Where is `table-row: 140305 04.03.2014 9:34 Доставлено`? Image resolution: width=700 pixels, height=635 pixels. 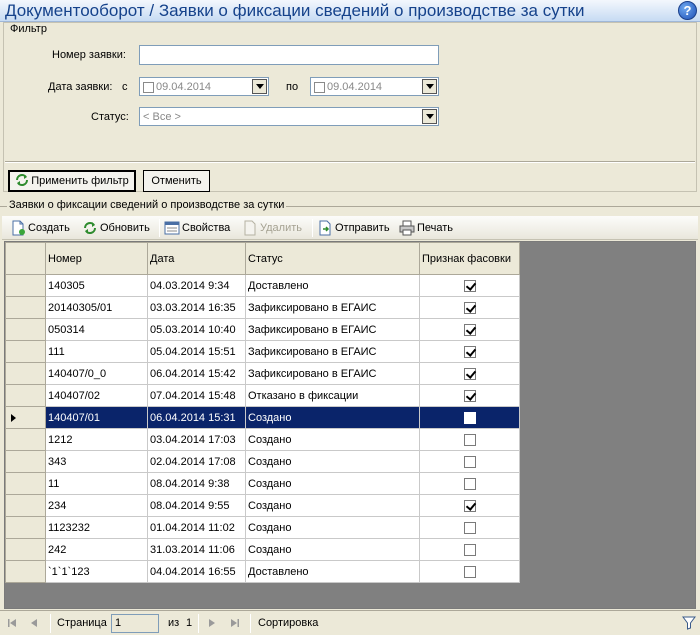 table-row: 140305 04.03.2014 9:34 Доставлено is located at coordinates (262, 285).